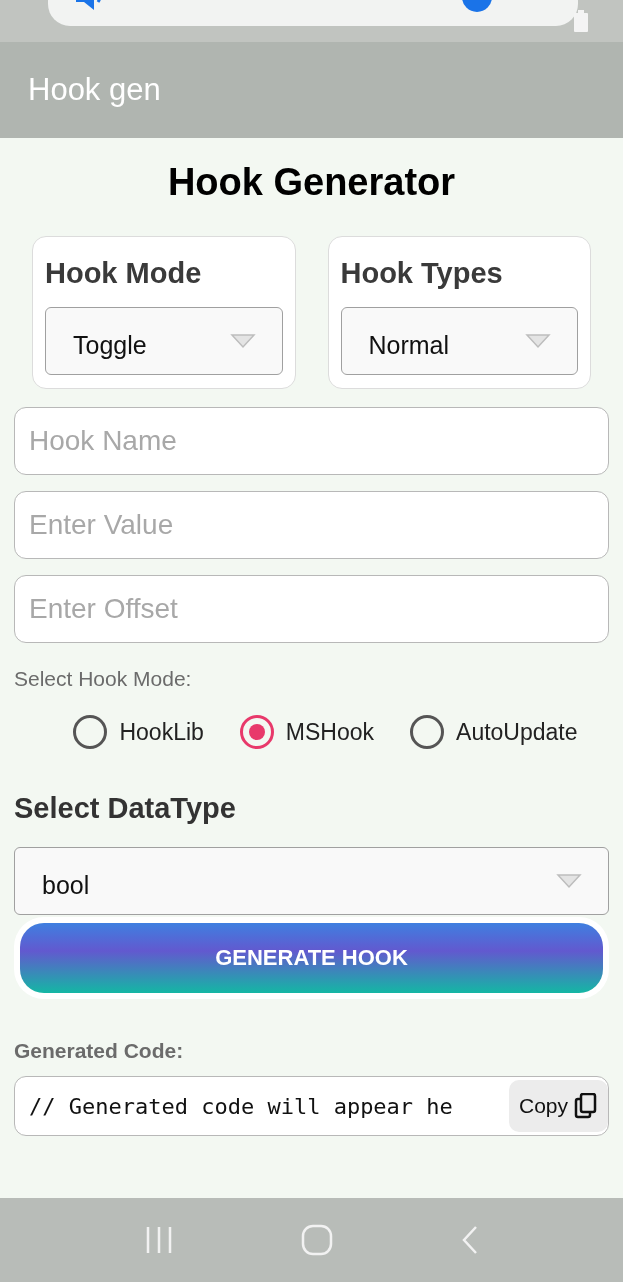 The image size is (623, 1282). Describe the element at coordinates (422, 273) in the screenshot. I see `card-label: Hook Types` at that location.